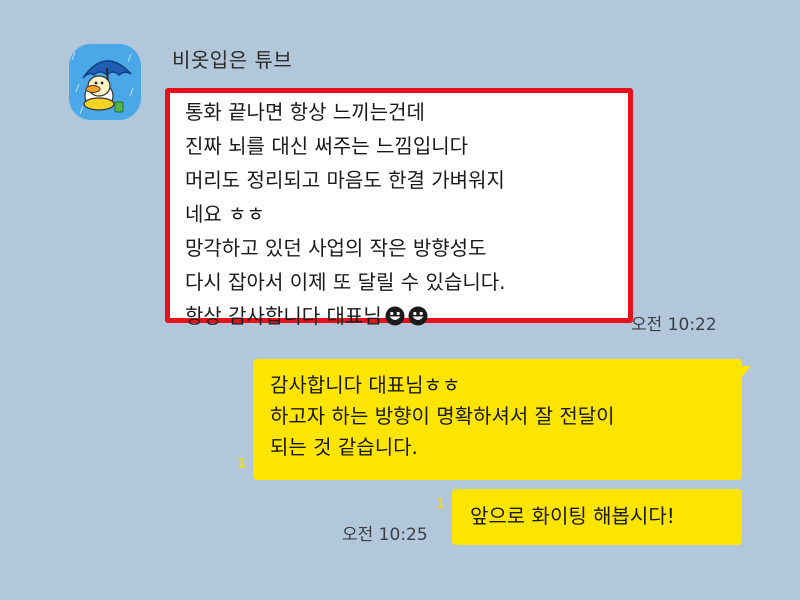  Describe the element at coordinates (327, 146) in the screenshot. I see `message-line: 진짜 뇌를 대신 써주는 느낌입니다` at that location.